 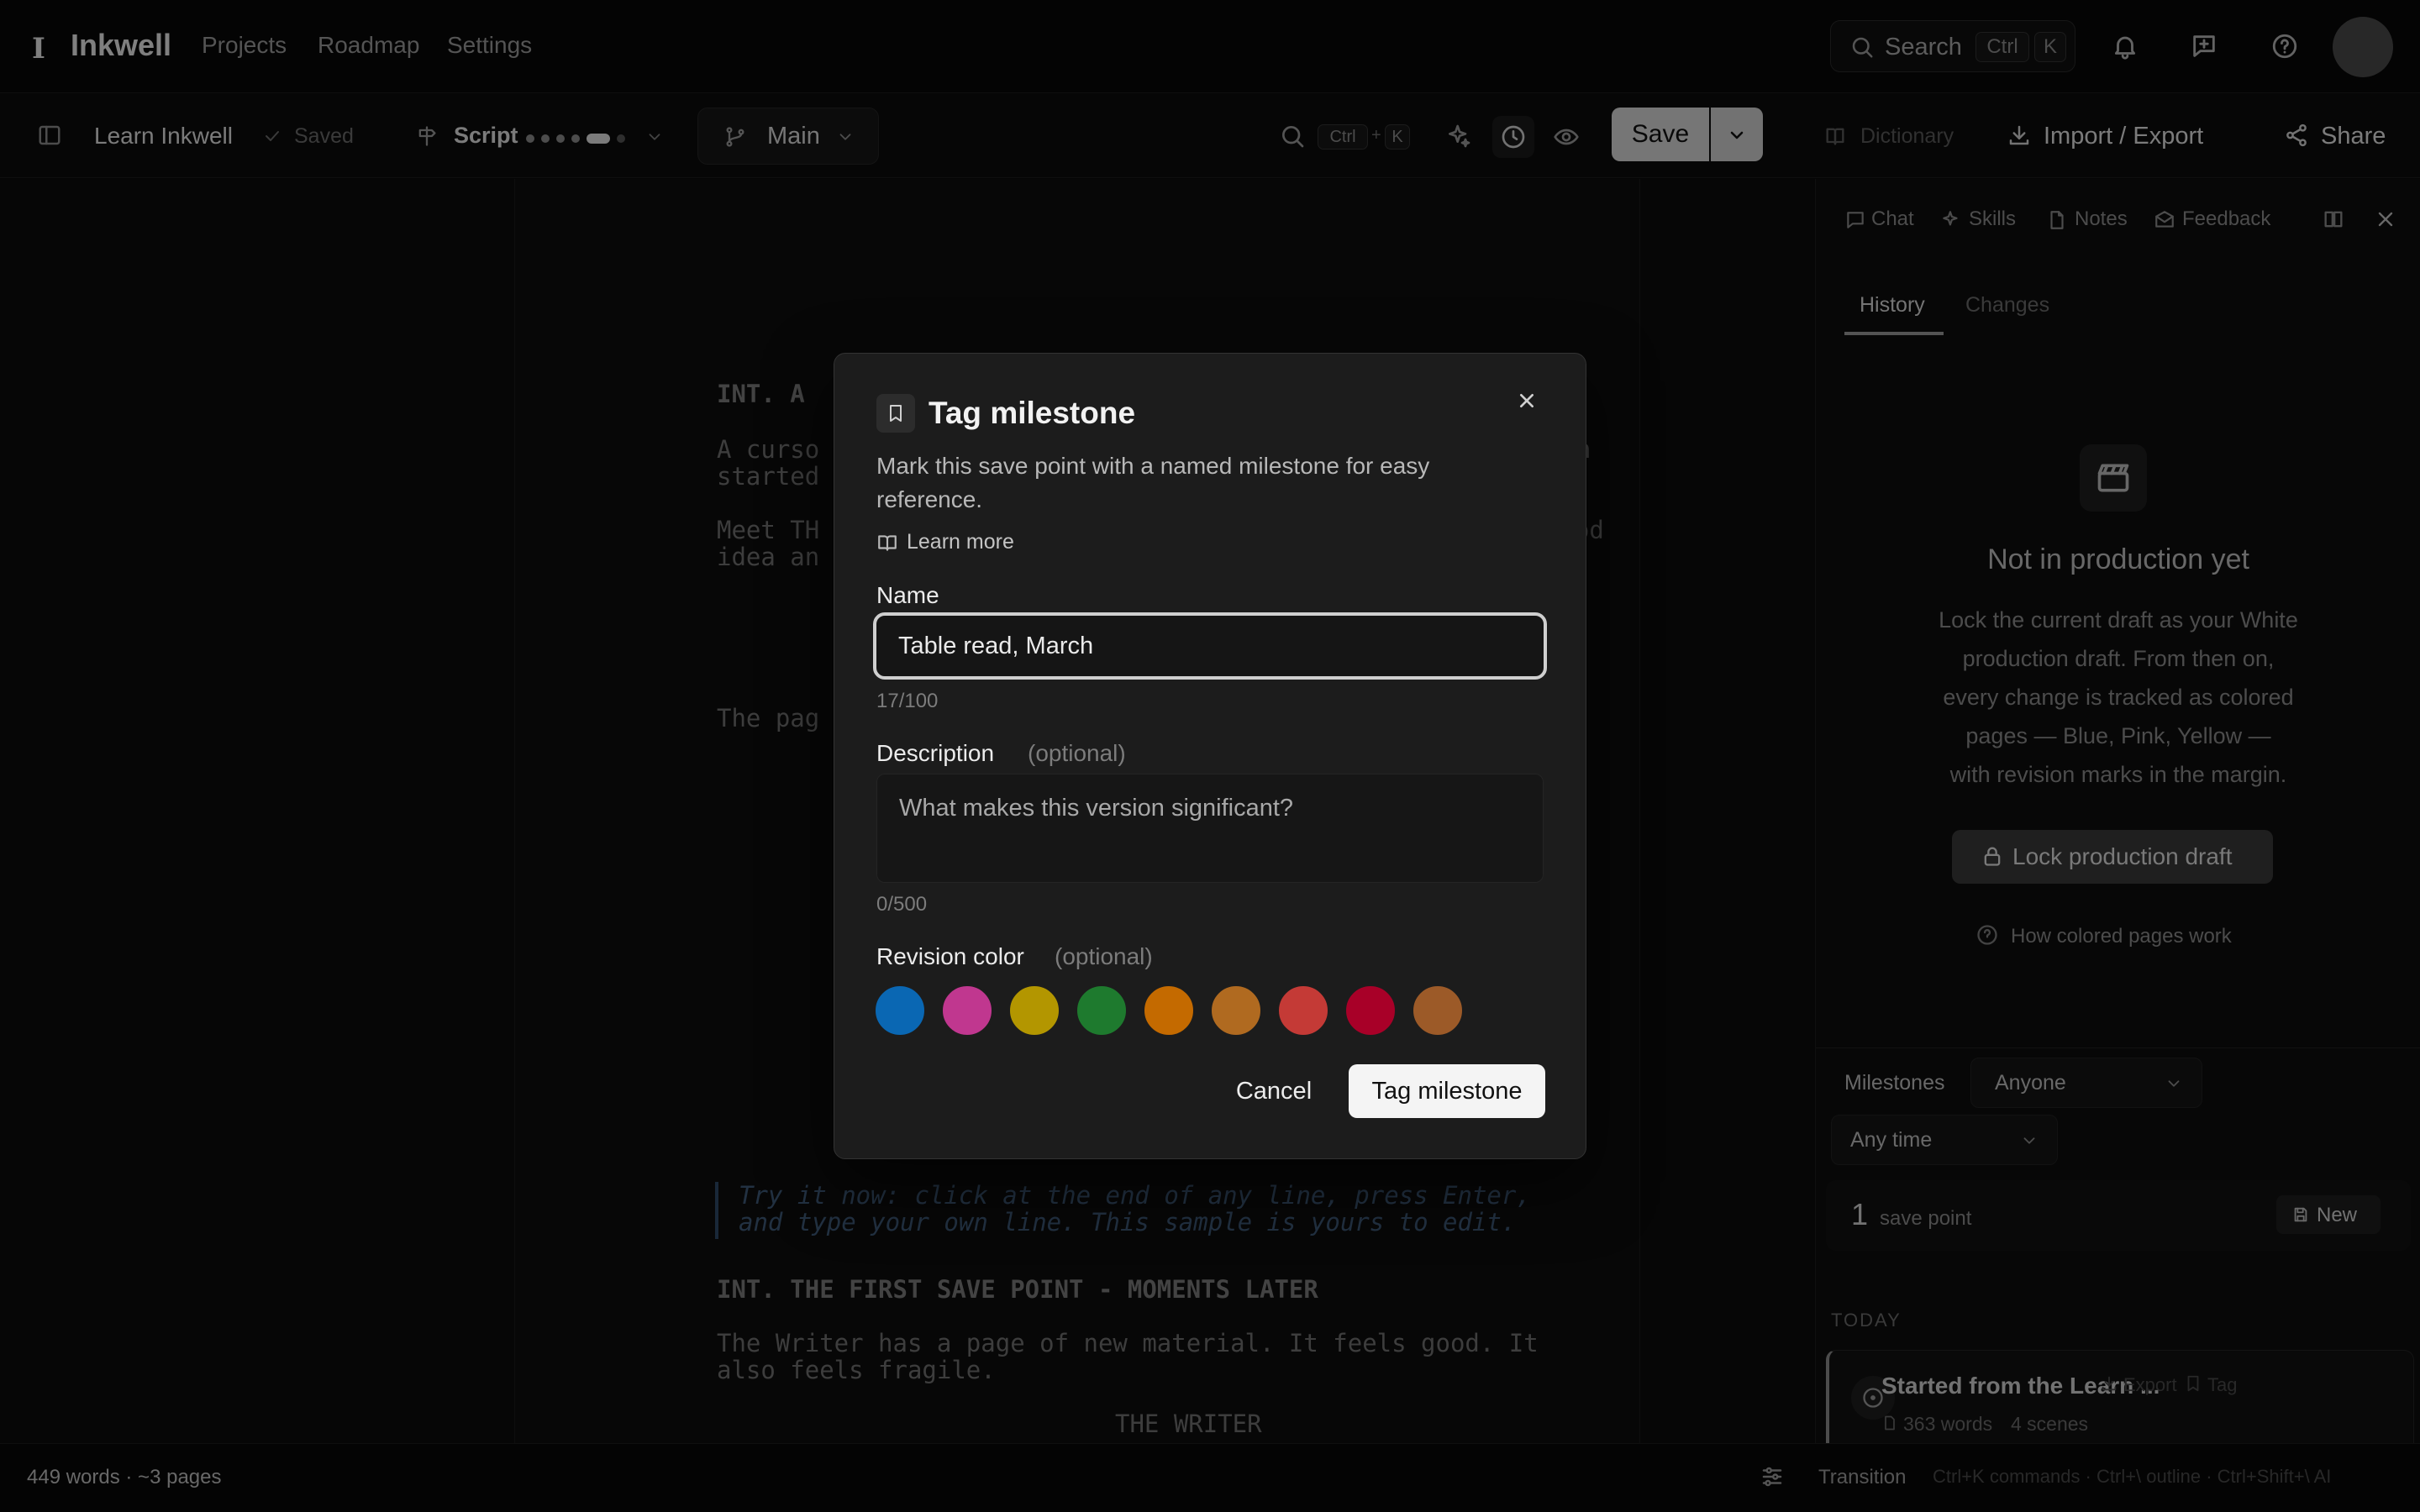 What do you see at coordinates (1032, 413) in the screenshot?
I see `dialog-title: Tag milestone` at bounding box center [1032, 413].